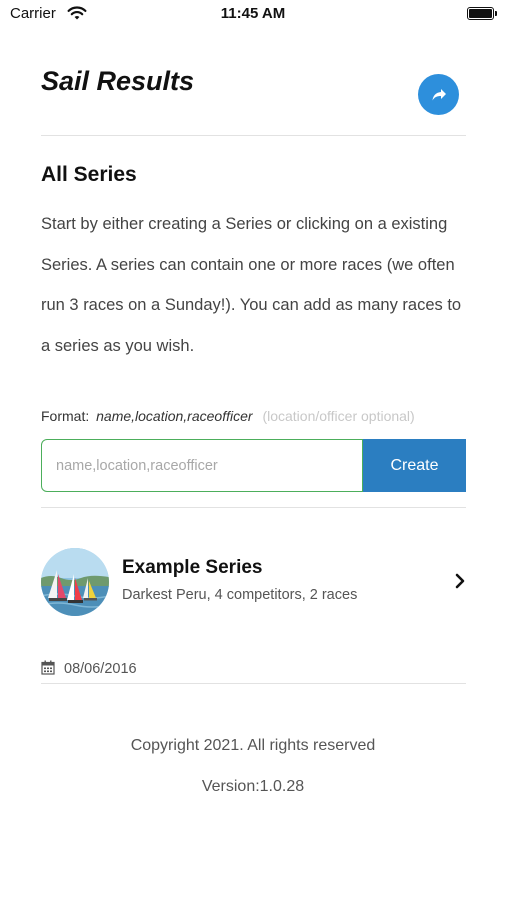  Describe the element at coordinates (253, 683) in the screenshot. I see `list-divider` at that location.